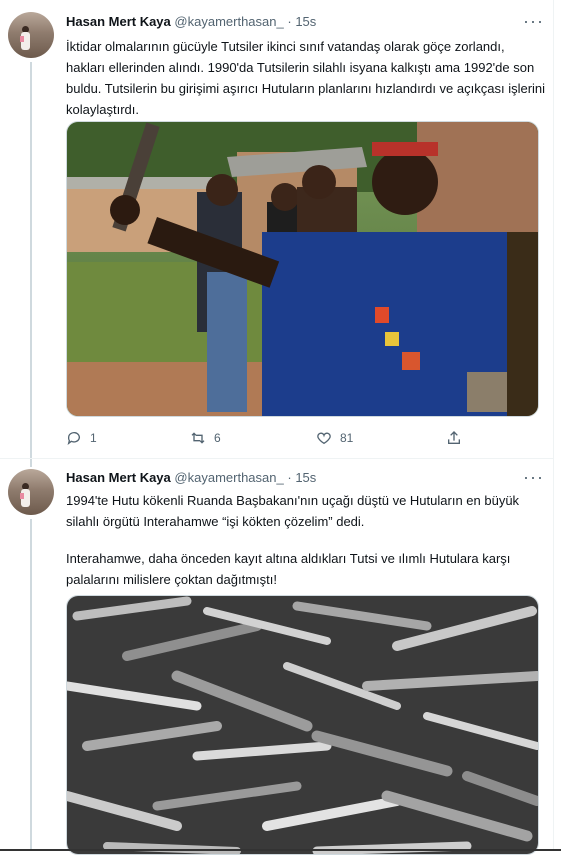  I want to click on retweet-button: 6, so click(205, 438).